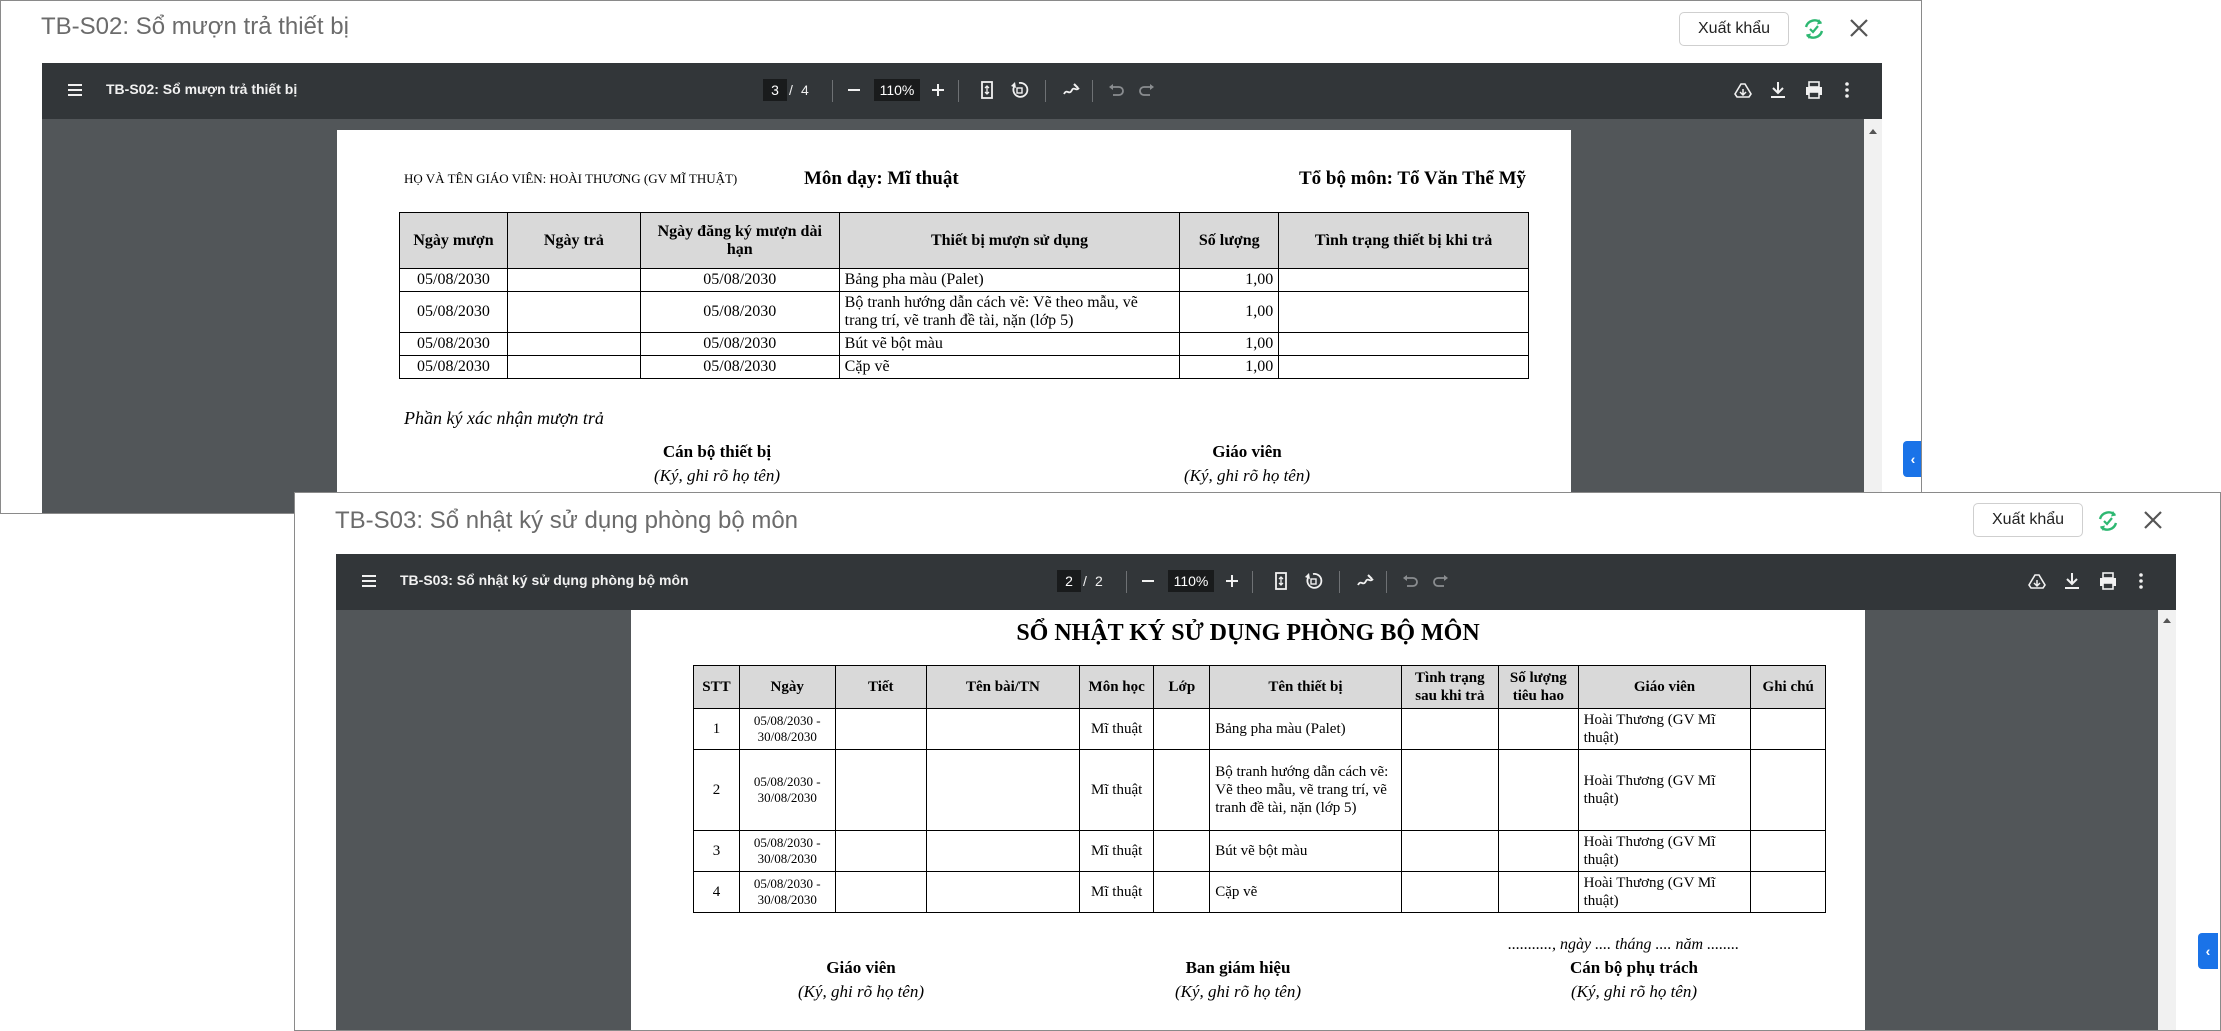 The height and width of the screenshot is (1031, 2221). What do you see at coordinates (567, 520) in the screenshot?
I see `dialog-title: TB-S03: Sổ nhật ký sử dụng phòng bộ môn` at bounding box center [567, 520].